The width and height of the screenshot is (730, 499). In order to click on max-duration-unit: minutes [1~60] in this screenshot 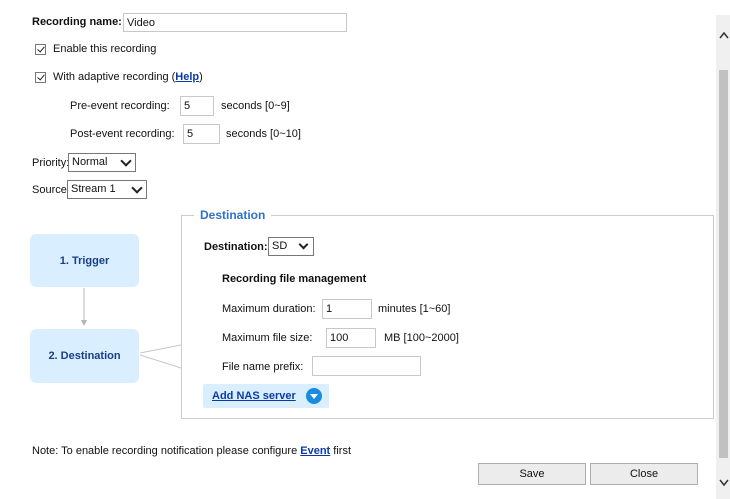, I will do `click(414, 309)`.